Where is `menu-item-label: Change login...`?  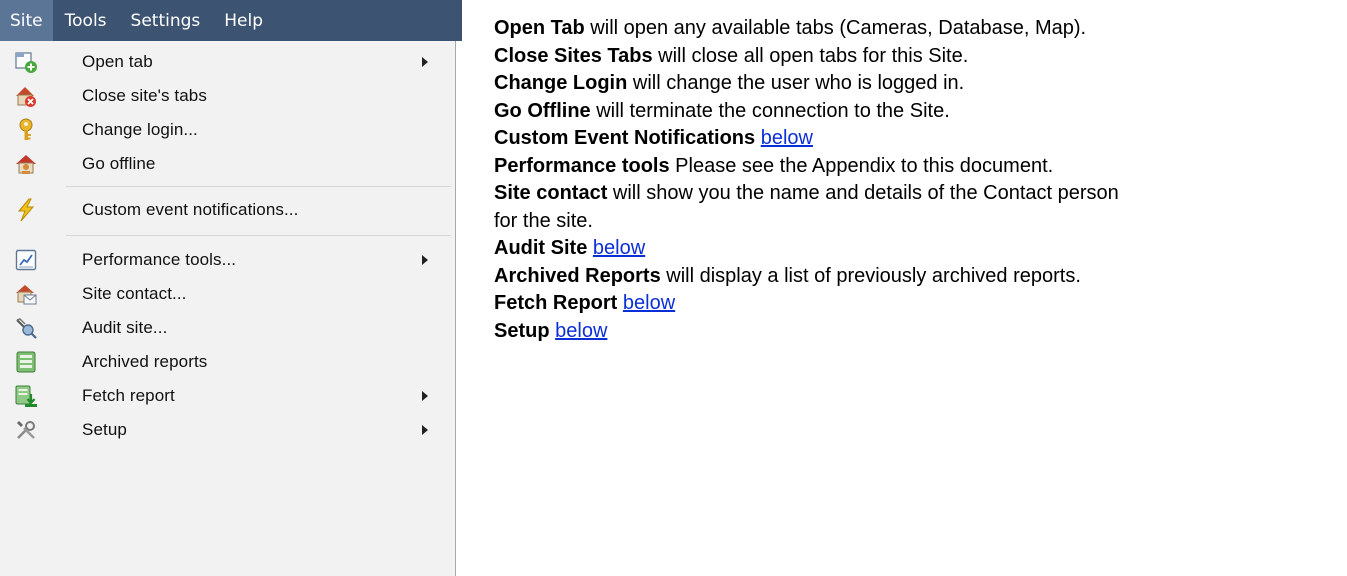 menu-item-label: Change login... is located at coordinates (140, 129).